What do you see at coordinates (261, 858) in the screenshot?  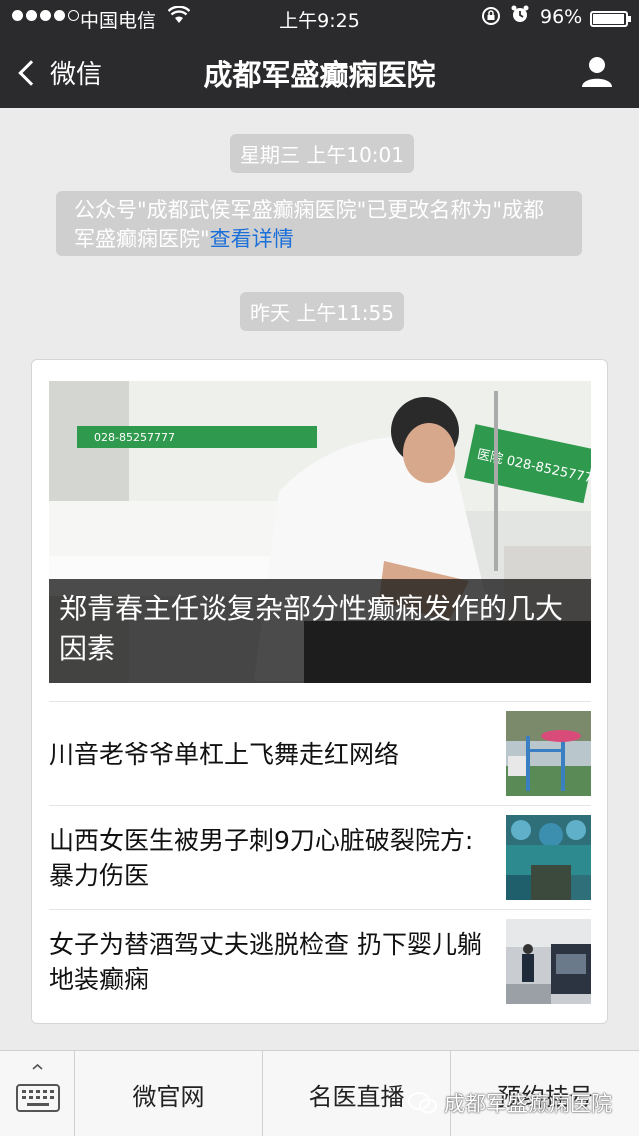 I see `article-title: 山西女医生被男子刺9刀心脏破裂院方:暴力伤医` at bounding box center [261, 858].